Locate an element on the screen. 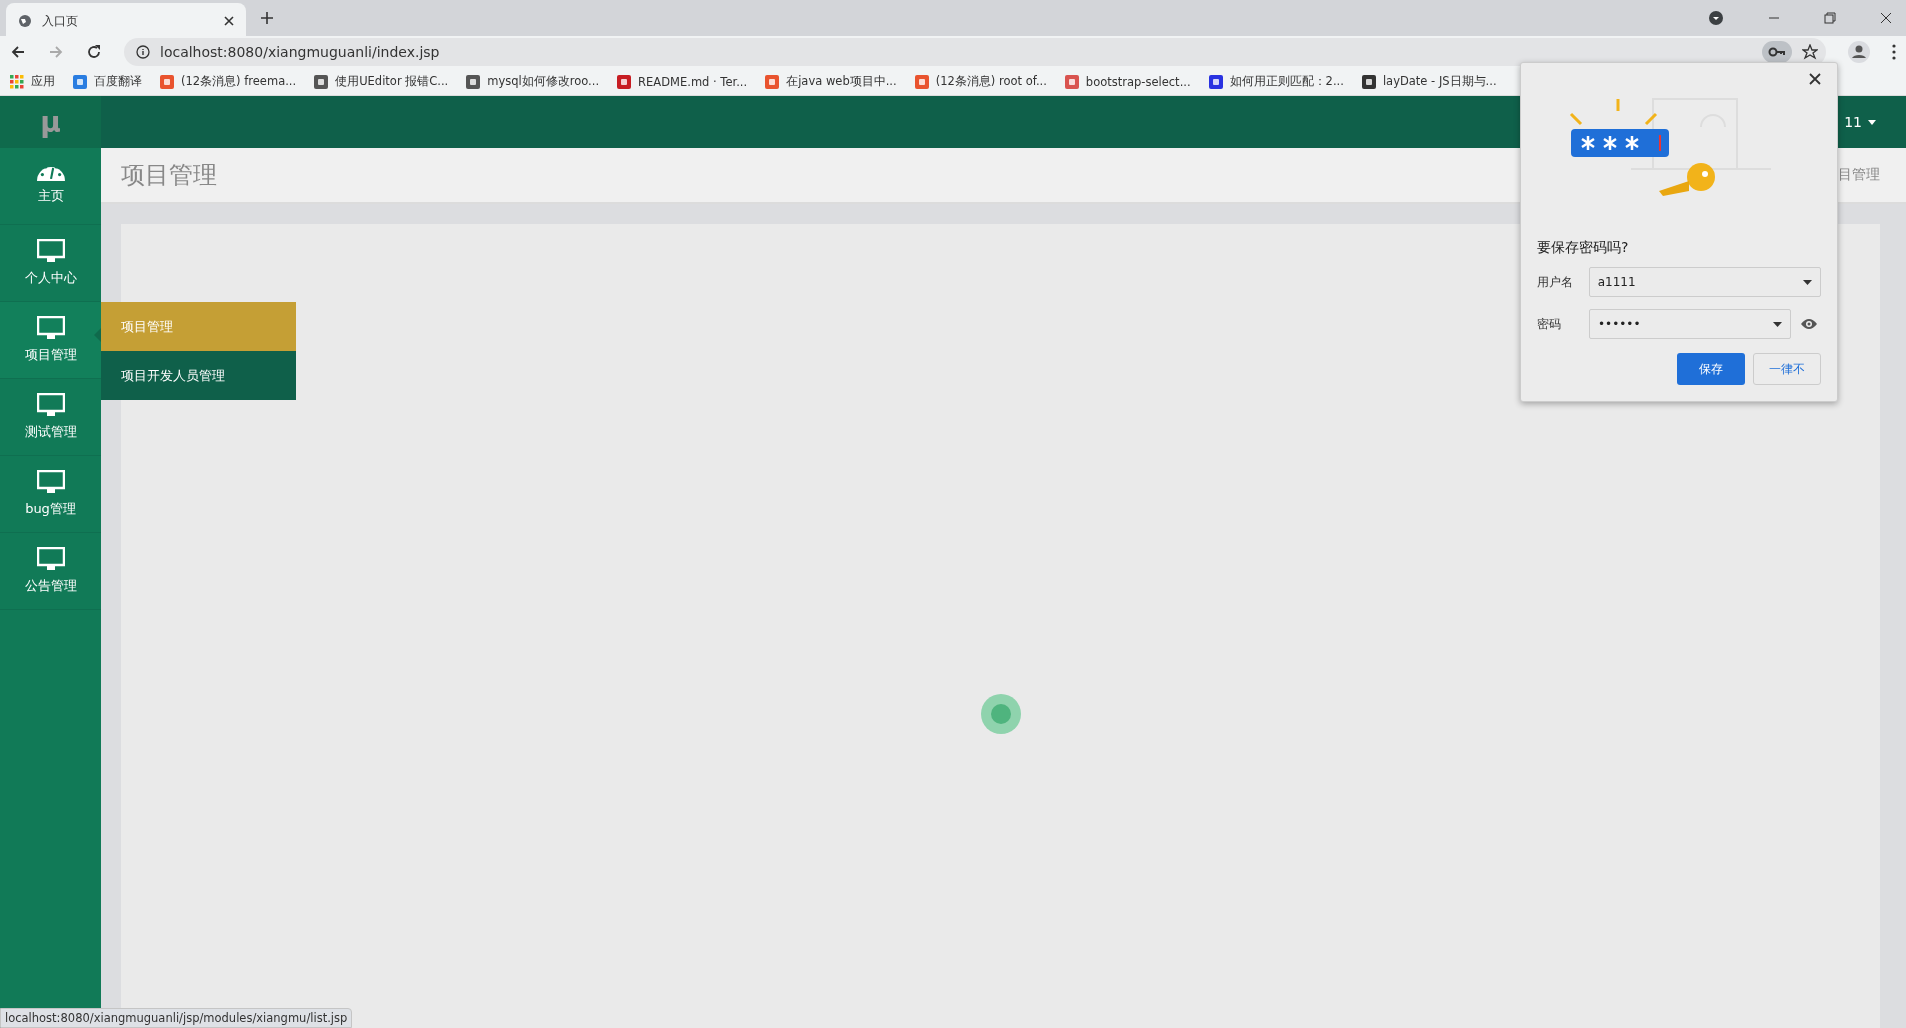 The width and height of the screenshot is (1906, 1028). dialog-title: 要保存密码吗? is located at coordinates (1583, 248).